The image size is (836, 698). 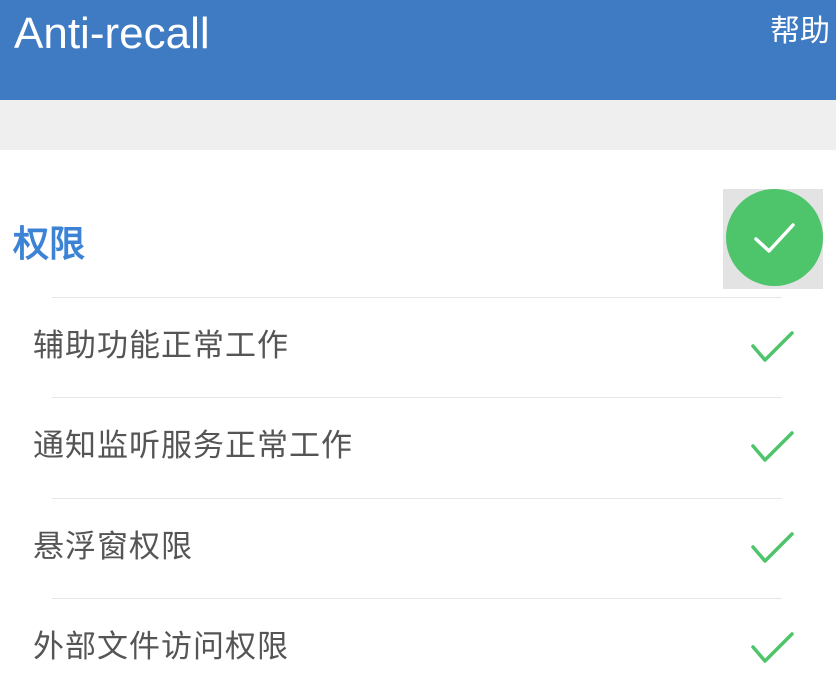 I want to click on section-title-permissions: 权限, so click(x=49, y=244).